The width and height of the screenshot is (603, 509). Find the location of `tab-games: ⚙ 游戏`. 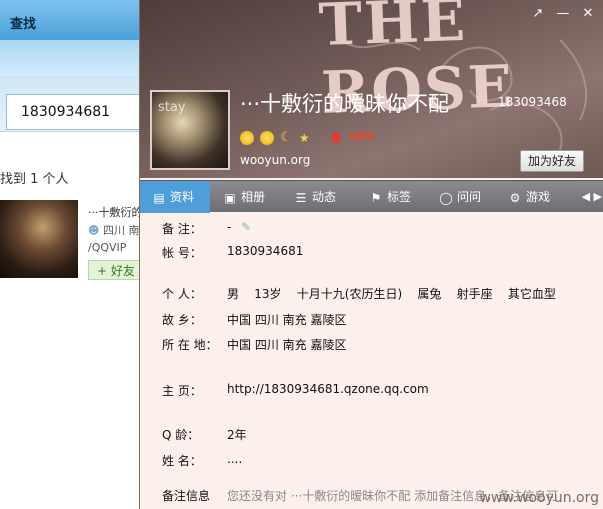

tab-games: ⚙ 游戏 is located at coordinates (529, 197).